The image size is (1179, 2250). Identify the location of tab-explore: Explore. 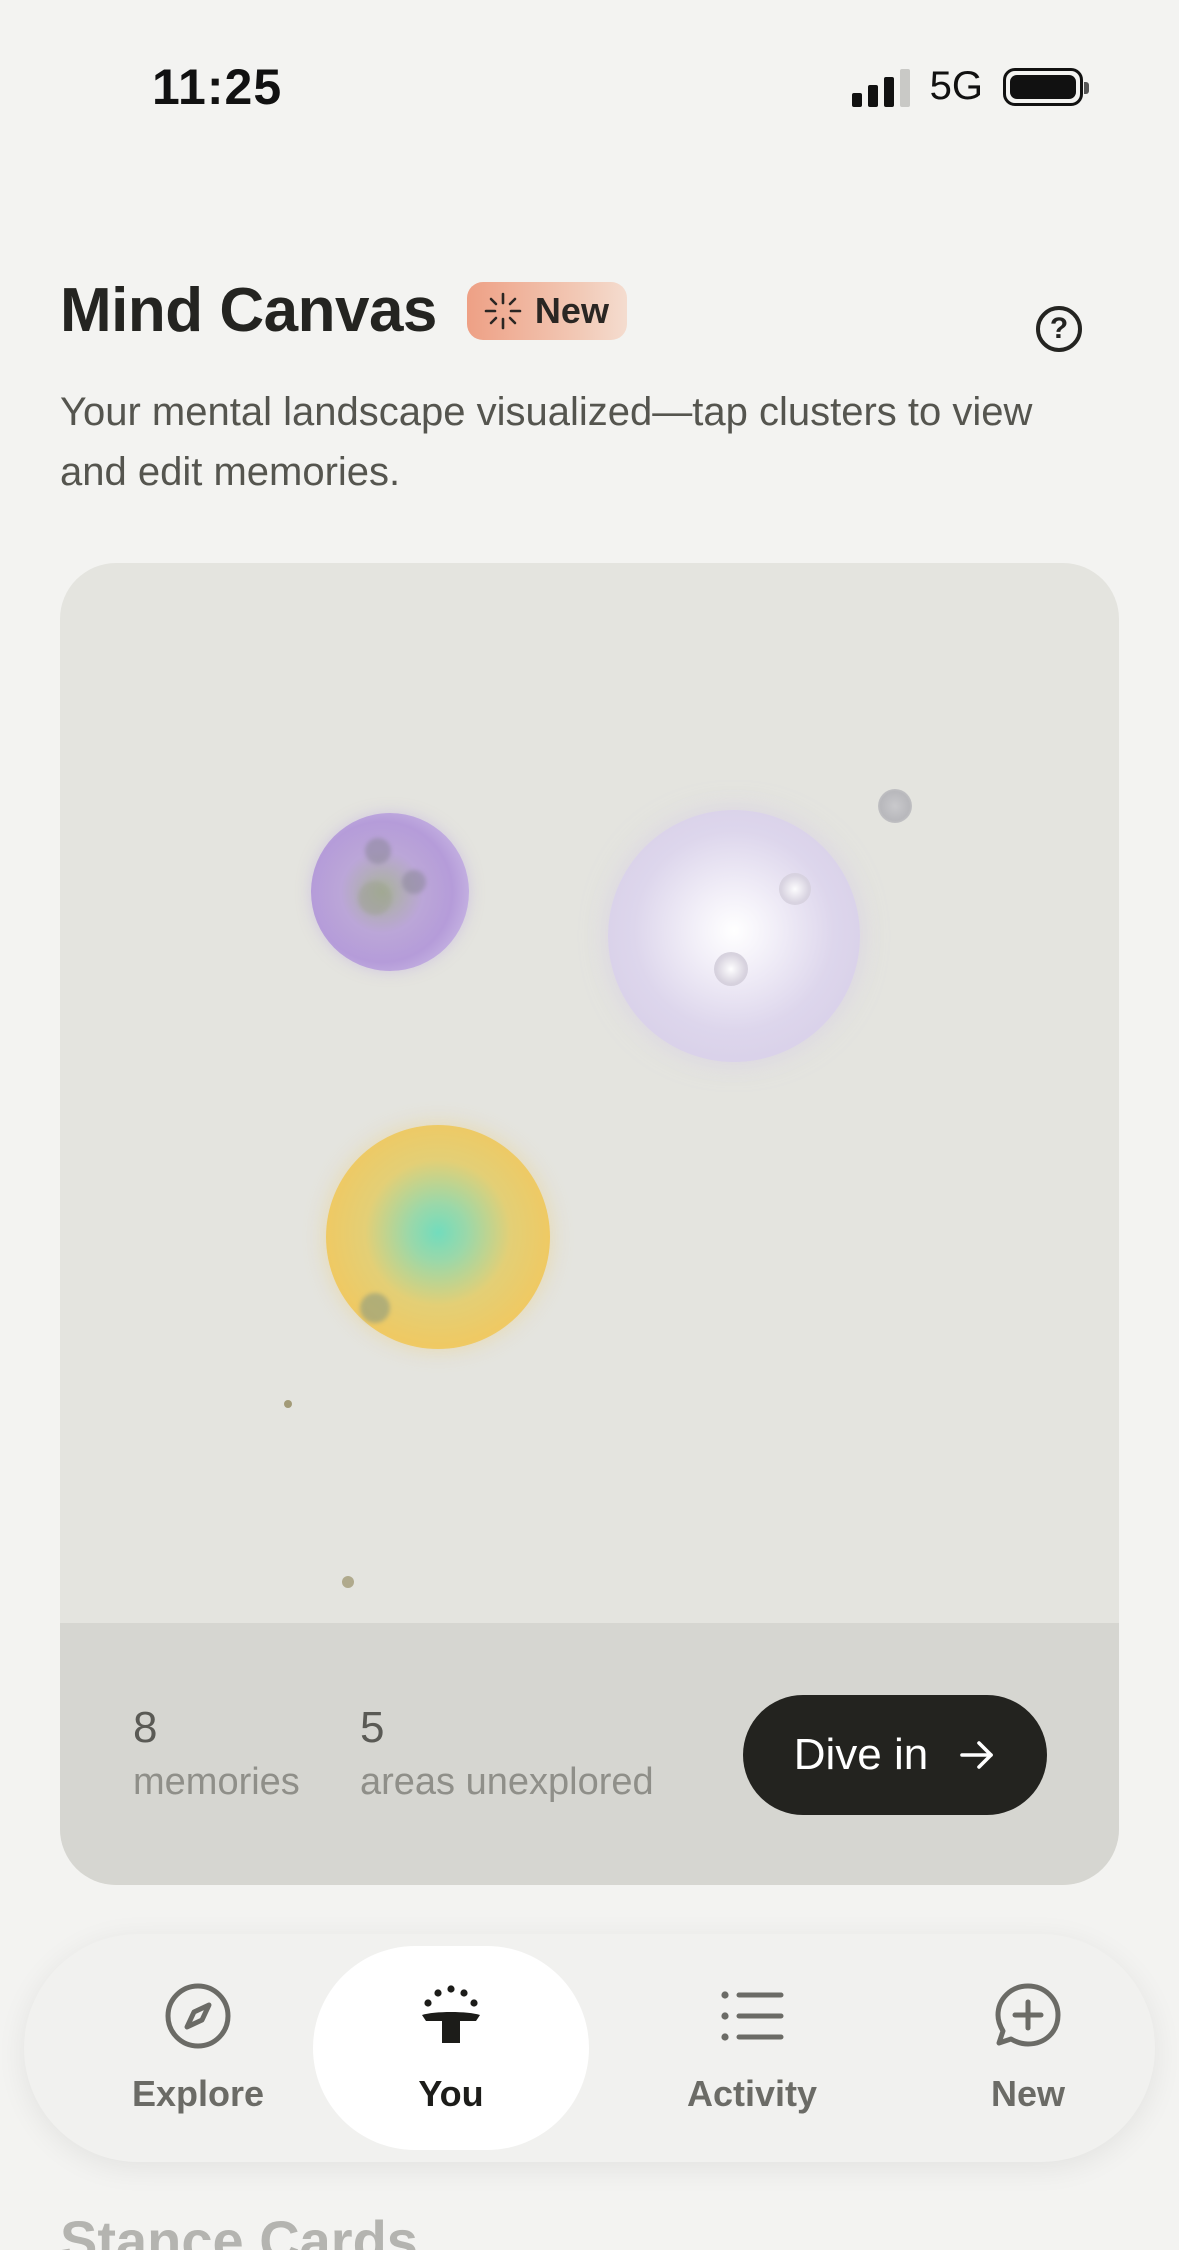
(198, 2048).